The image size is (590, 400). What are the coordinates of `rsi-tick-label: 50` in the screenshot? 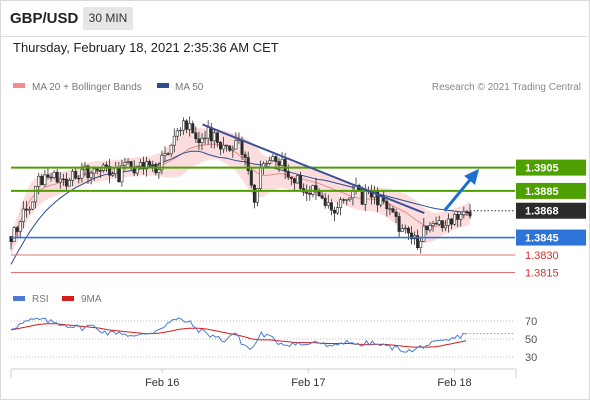 It's located at (531, 340).